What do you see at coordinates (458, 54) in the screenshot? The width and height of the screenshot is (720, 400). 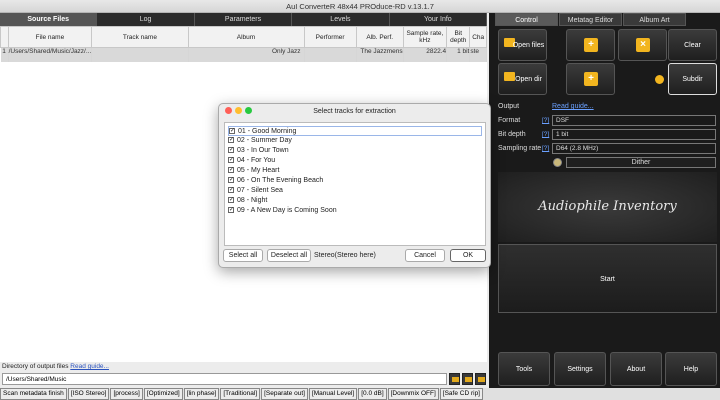 I see `cell-bit-depth: 1 bit` at bounding box center [458, 54].